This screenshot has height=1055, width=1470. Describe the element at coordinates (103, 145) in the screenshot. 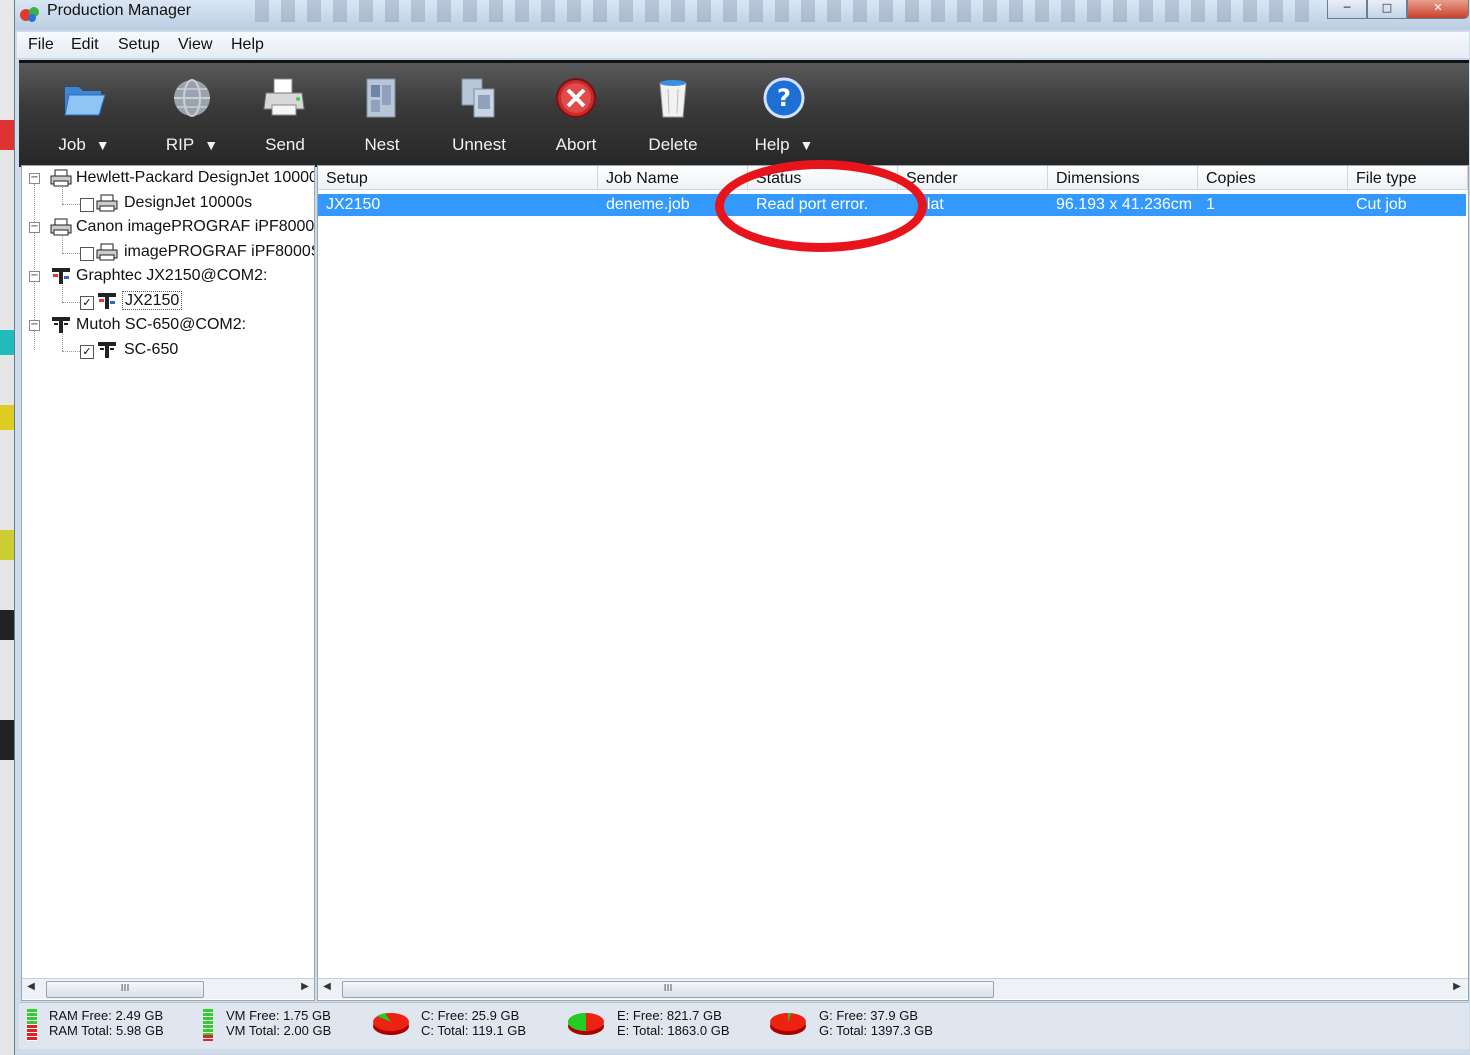

I see `job-dropdown-icon: ▼` at that location.